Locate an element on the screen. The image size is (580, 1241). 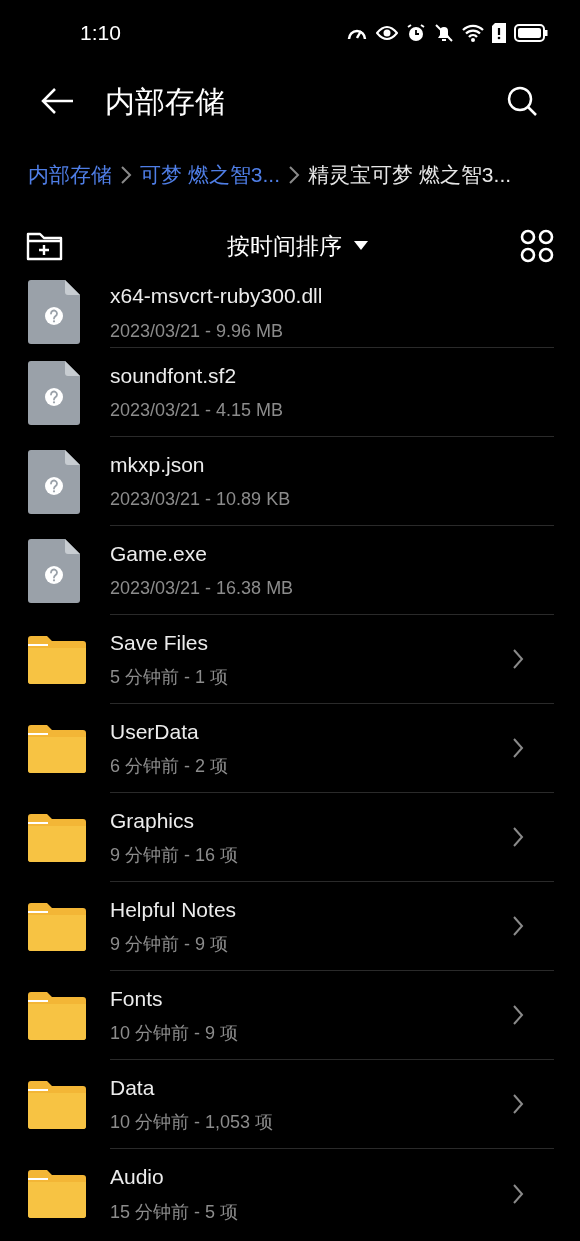
file-row: Audio 15 分钟前 - 5 项 is located at coordinates (290, 1193).